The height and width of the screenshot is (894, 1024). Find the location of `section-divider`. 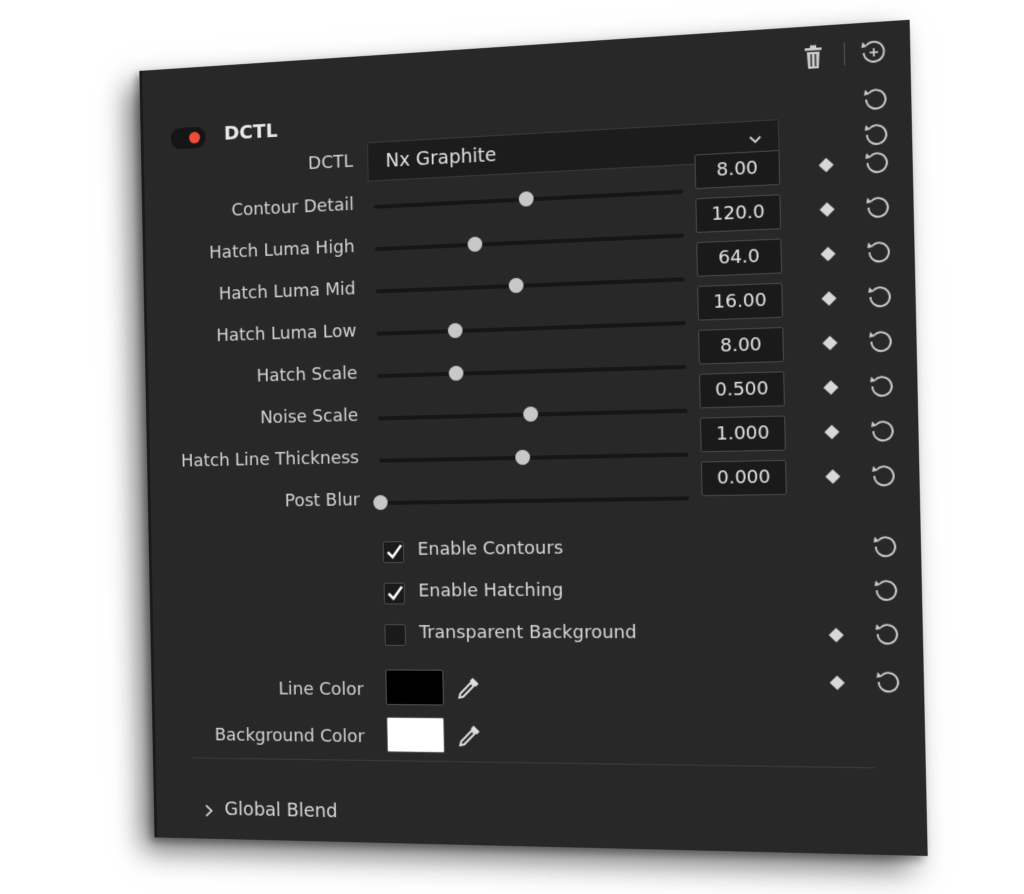

section-divider is located at coordinates (534, 763).